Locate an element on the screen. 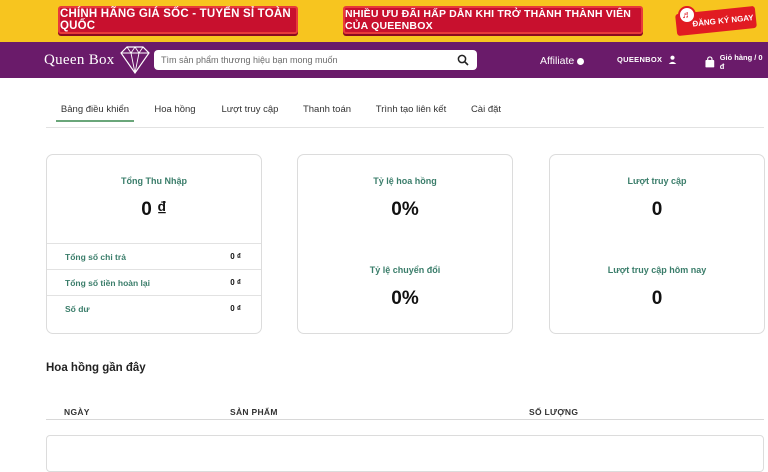 Image resolution: width=768 pixels, height=472 pixels. account-label: QUEENBOX is located at coordinates (640, 59).